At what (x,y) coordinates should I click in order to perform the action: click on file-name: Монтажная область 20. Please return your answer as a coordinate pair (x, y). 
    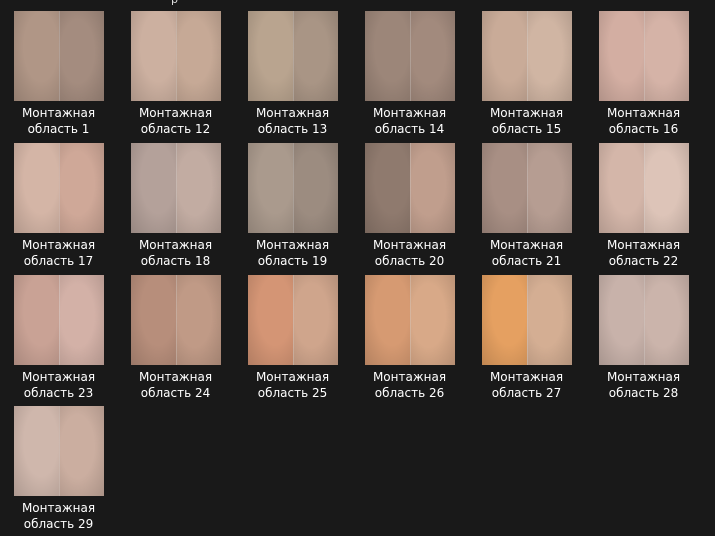
    Looking at the image, I should click on (409, 253).